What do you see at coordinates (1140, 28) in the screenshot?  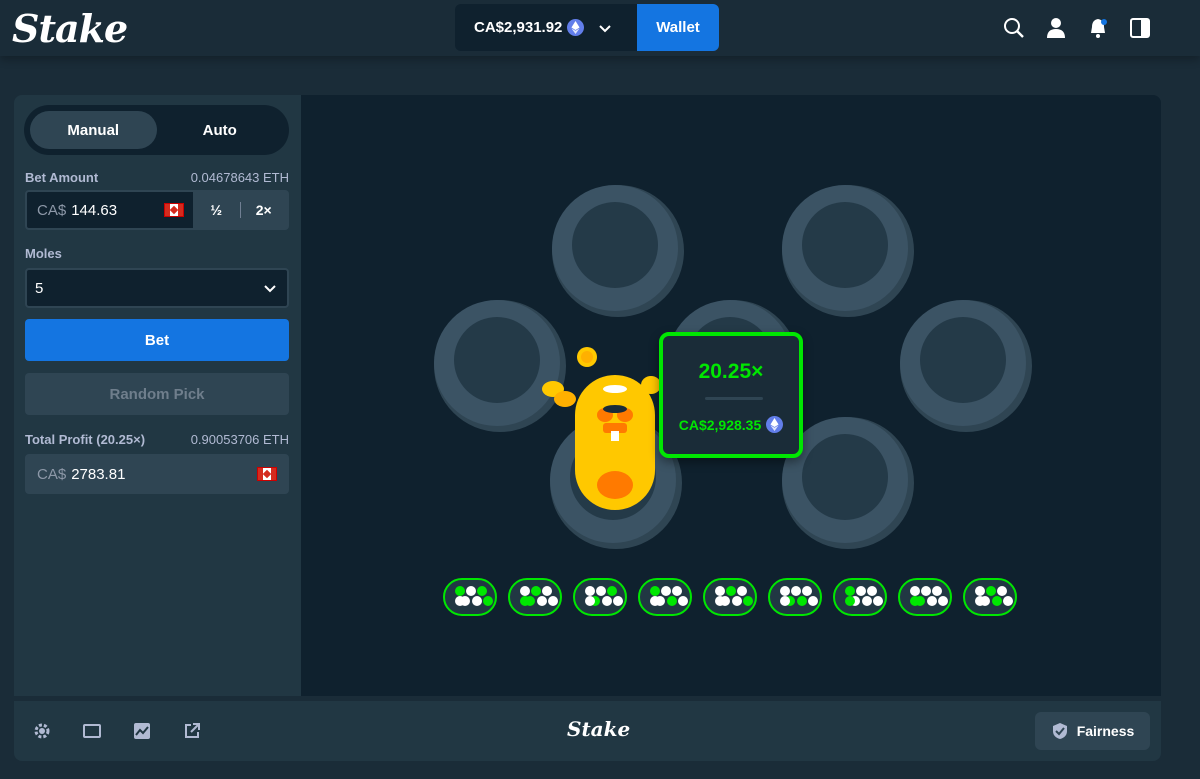 I see `sidebar-toggle-icon` at bounding box center [1140, 28].